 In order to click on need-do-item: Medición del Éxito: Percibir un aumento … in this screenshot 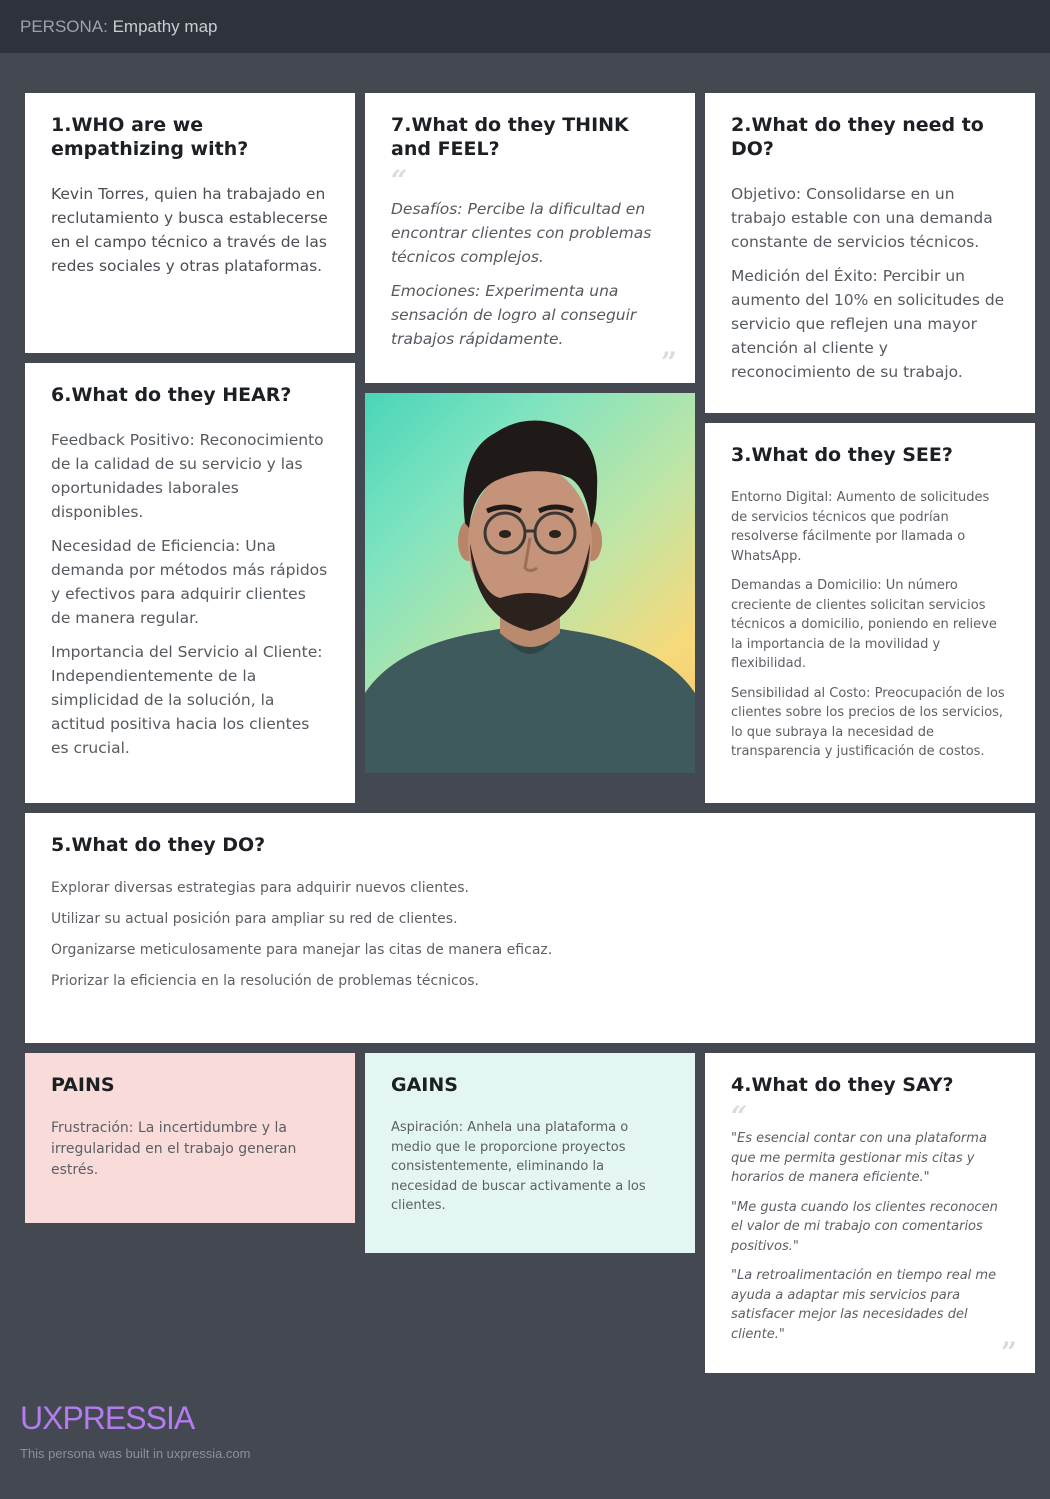, I will do `click(868, 324)`.